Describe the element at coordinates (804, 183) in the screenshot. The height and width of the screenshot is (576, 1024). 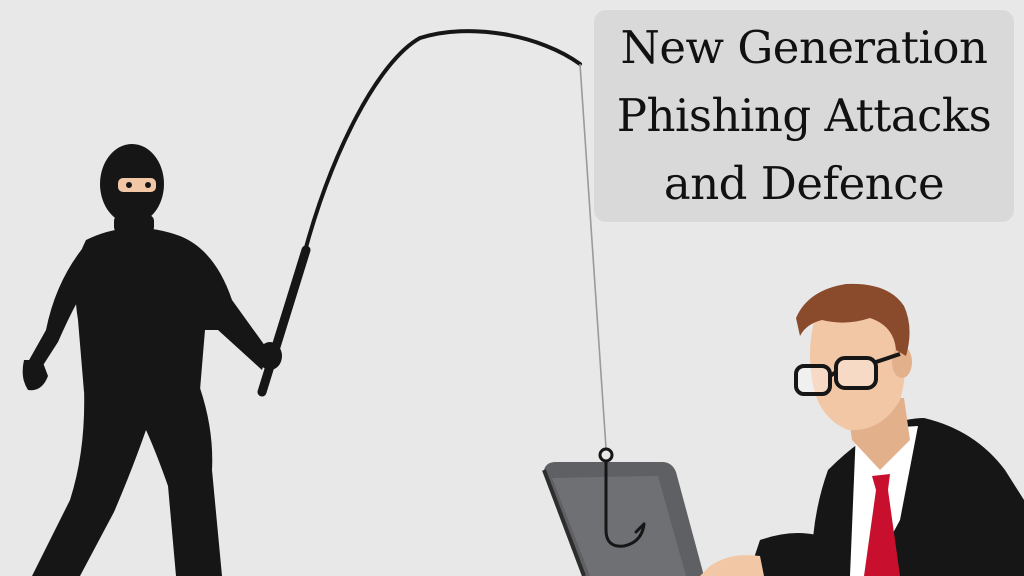
I see `title-line-3: and Defence` at that location.